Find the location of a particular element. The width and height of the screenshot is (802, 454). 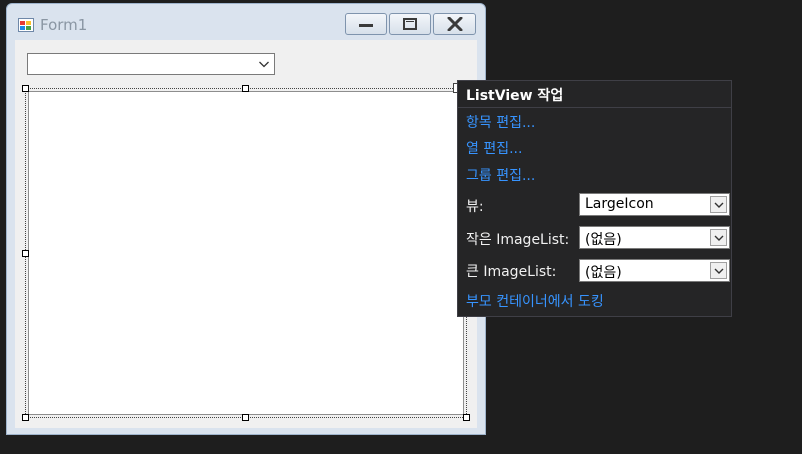

large-imagelist-dropdown-button is located at coordinates (718, 270).